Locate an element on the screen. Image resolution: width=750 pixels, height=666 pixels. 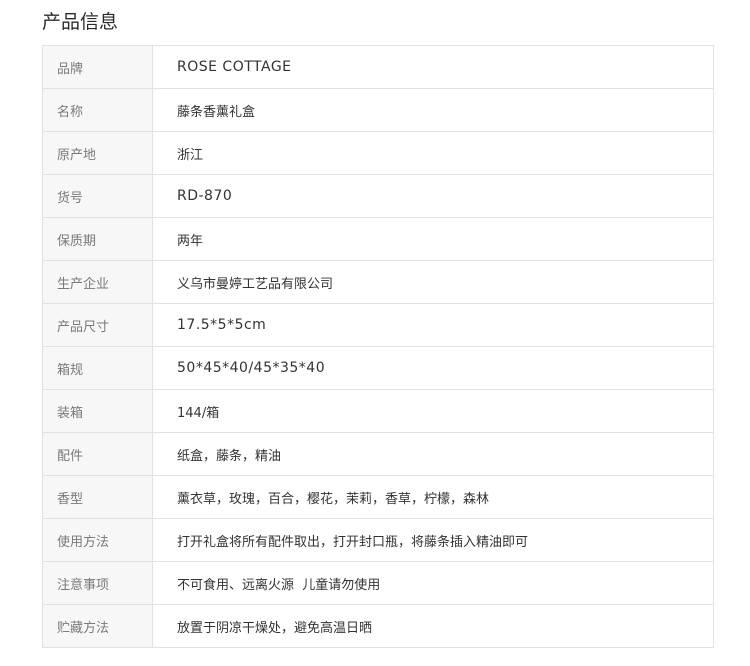
row-label: 货号 is located at coordinates (97, 196).